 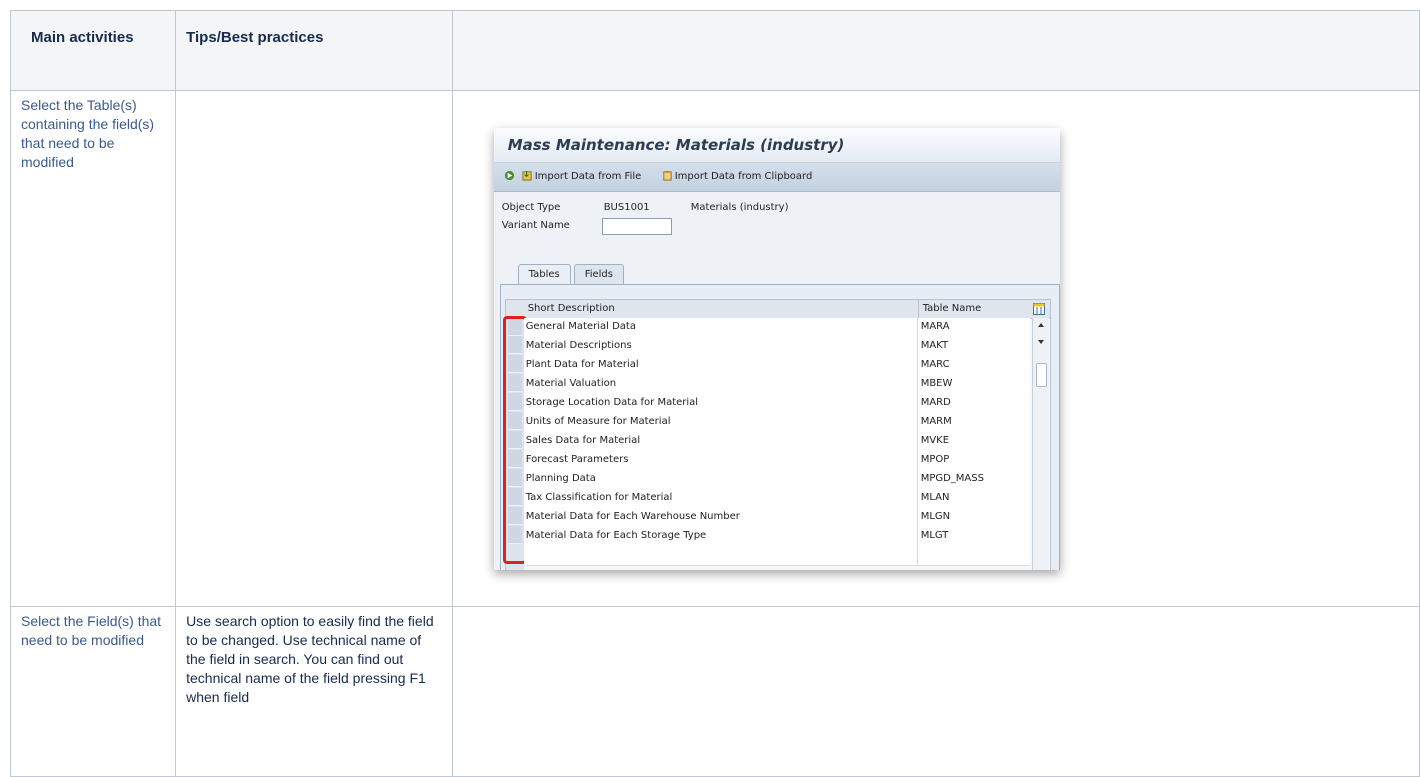 I want to click on row-table-name: MARA, so click(x=935, y=326).